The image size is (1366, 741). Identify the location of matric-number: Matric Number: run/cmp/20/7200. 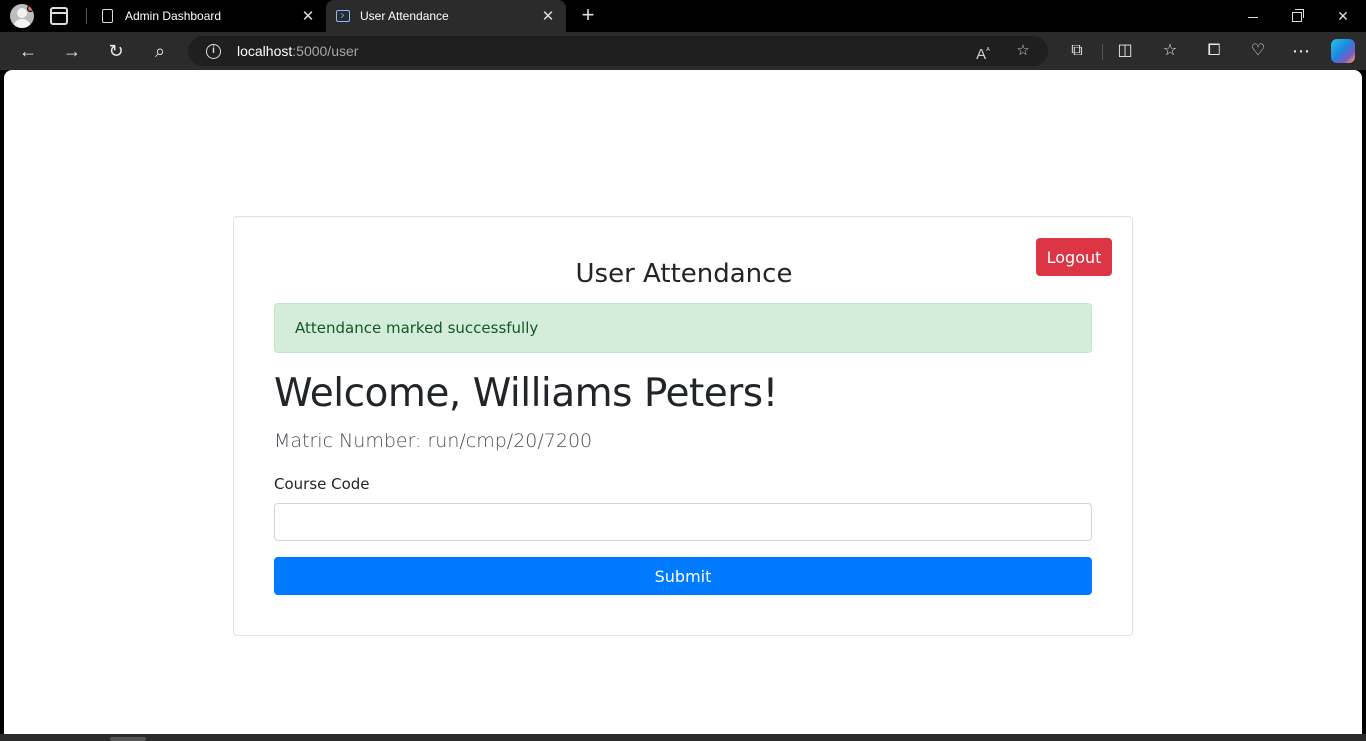
(433, 441).